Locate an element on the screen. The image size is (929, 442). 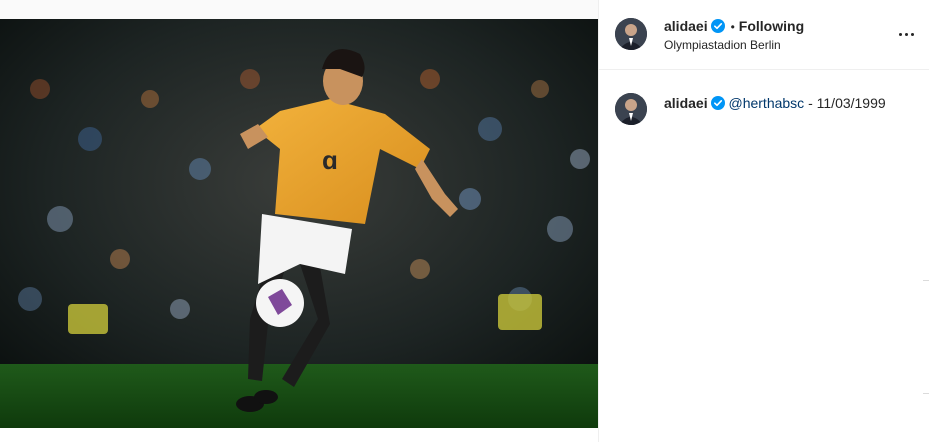
post-header: alidaei • Following Olympiastadion Berlin is located at coordinates (764, 35).